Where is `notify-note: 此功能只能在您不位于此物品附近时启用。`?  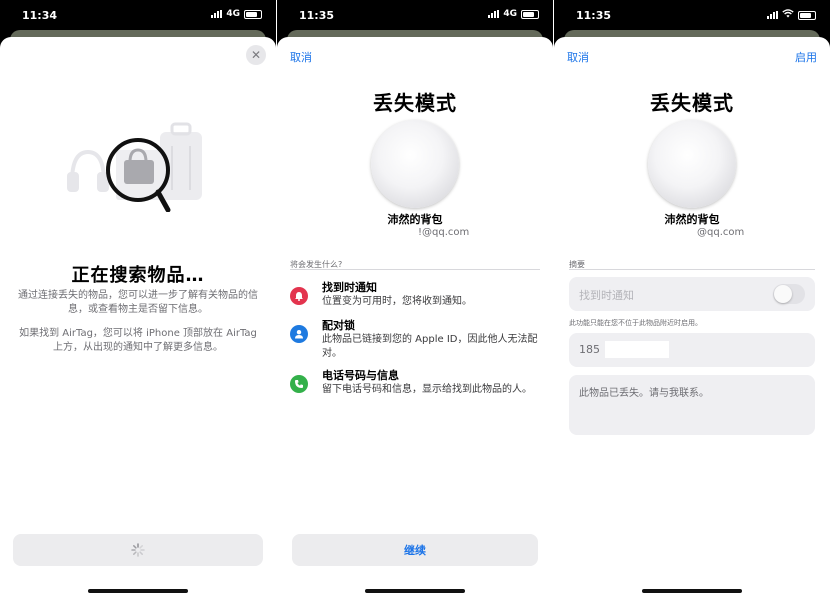 notify-note: 此功能只能在您不位于此物品附近时启用。 is located at coordinates (635, 323).